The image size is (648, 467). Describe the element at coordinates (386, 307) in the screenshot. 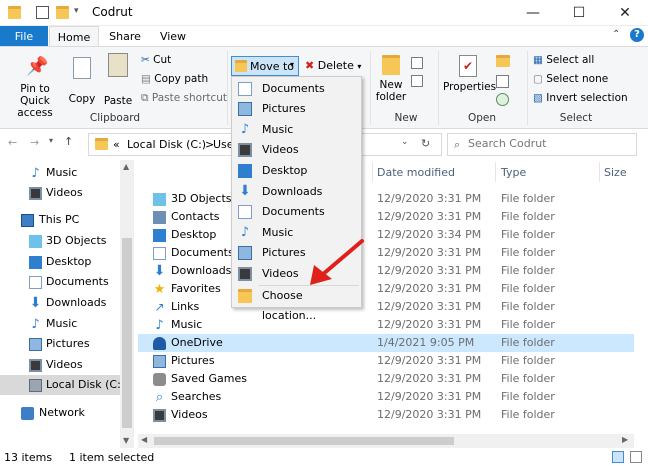

I see `table-row: ↗ Links 12/9/2020 3:31 PM File folder` at that location.